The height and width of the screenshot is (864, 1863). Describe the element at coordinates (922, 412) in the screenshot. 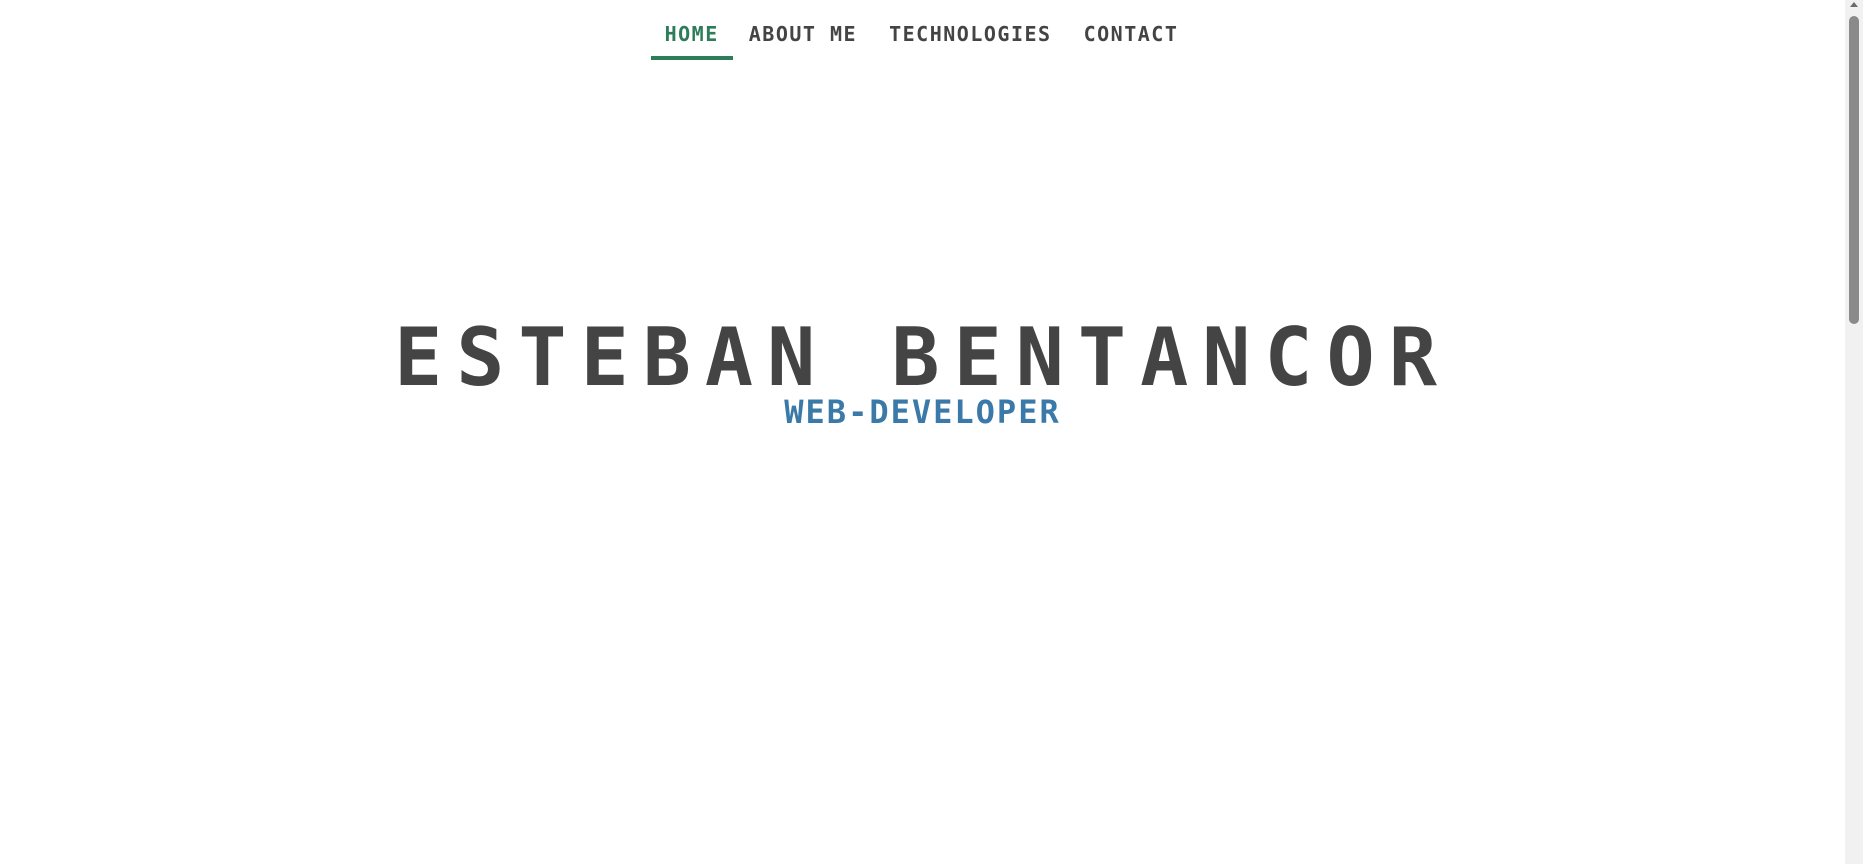

I see `hero-subtitle: WEB-DEVELOPER` at that location.